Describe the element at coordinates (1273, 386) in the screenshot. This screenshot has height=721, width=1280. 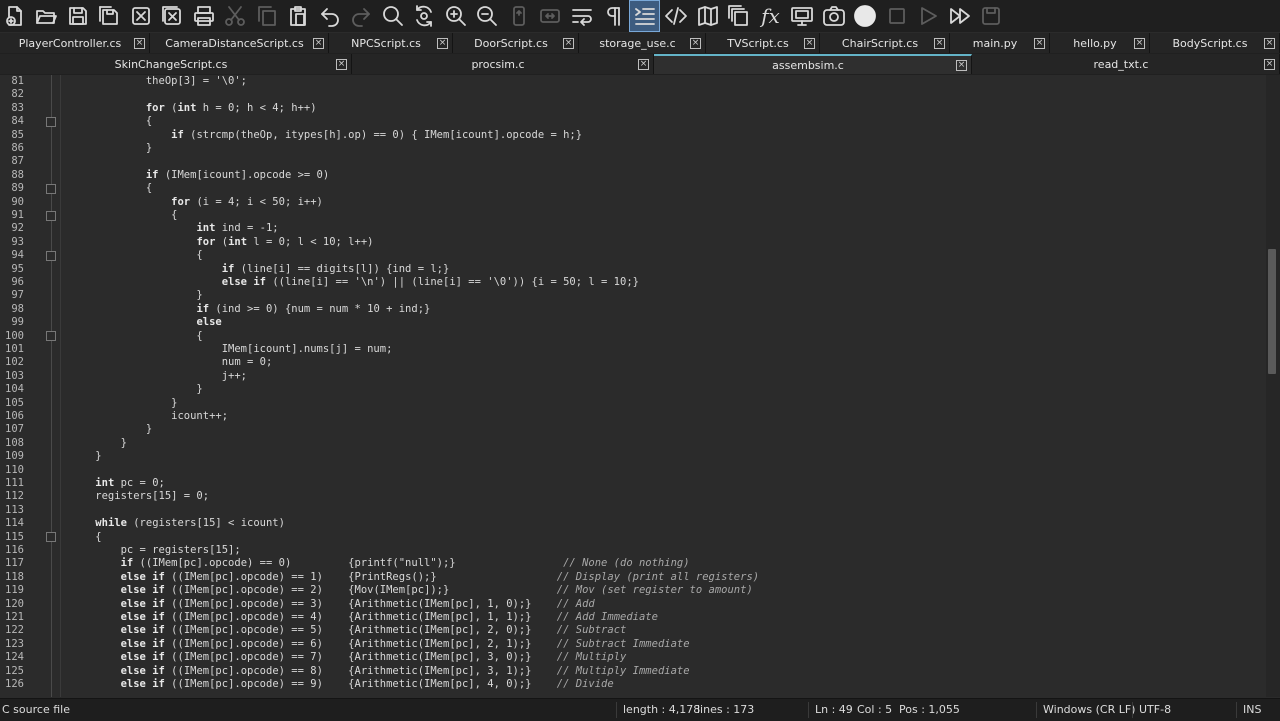
I see `vertical-scrollbar` at that location.